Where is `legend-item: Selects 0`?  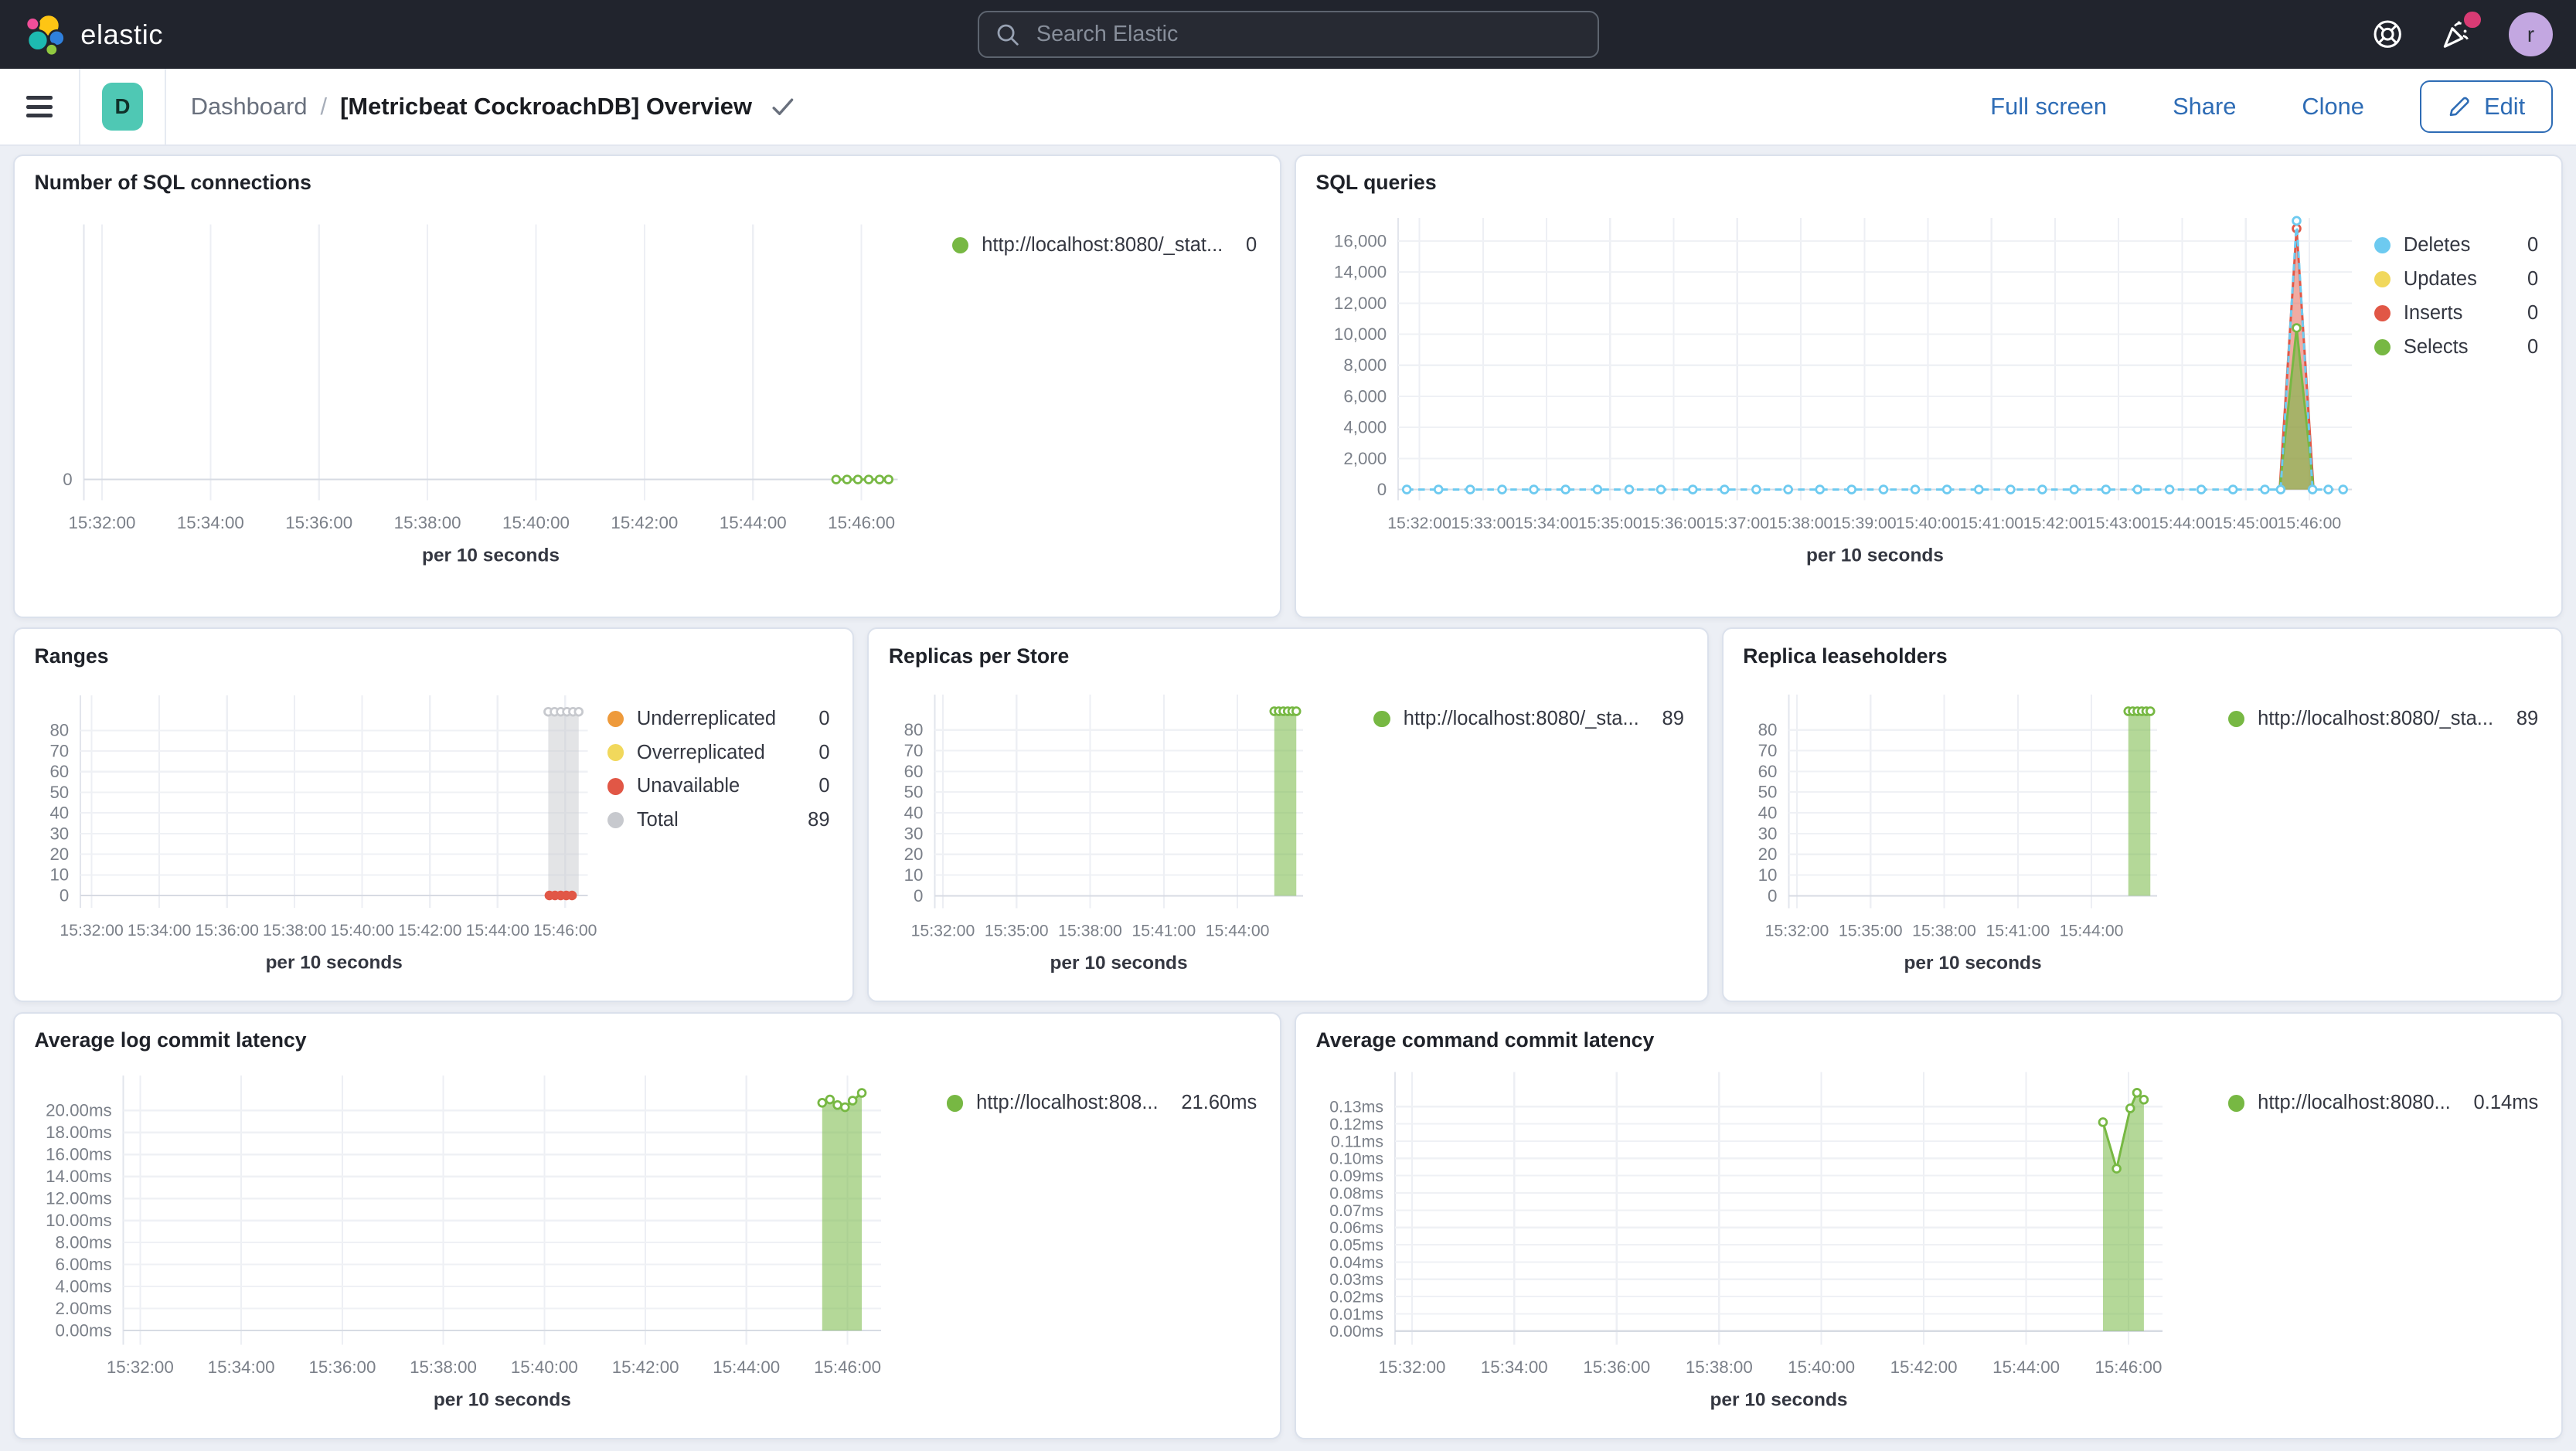 legend-item: Selects 0 is located at coordinates (2456, 347).